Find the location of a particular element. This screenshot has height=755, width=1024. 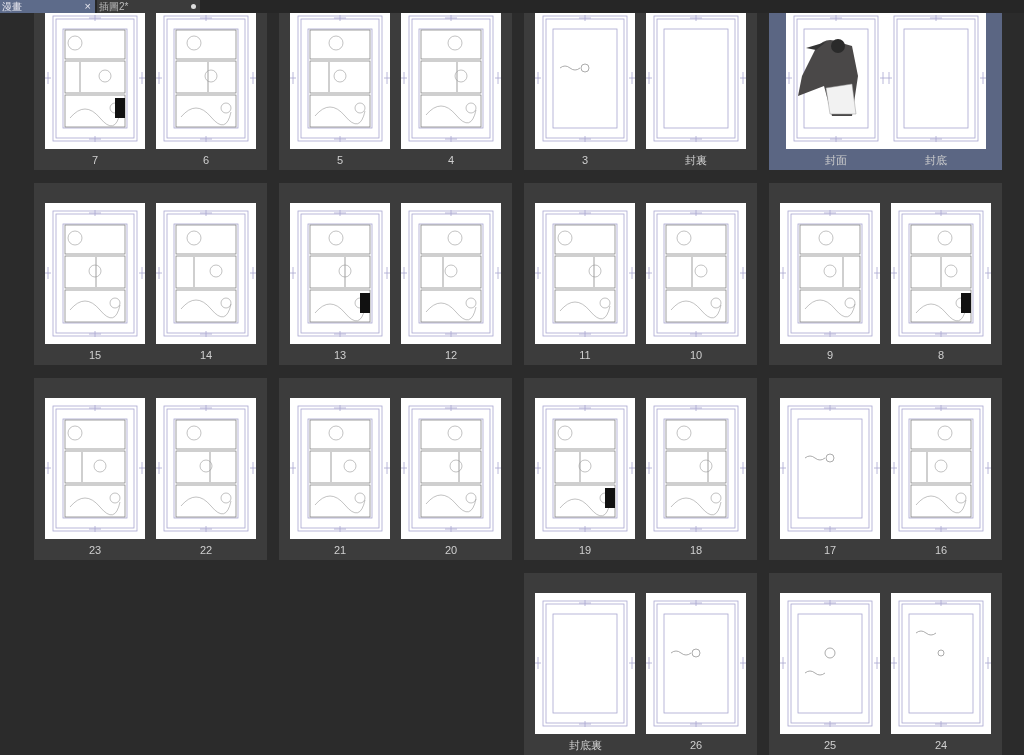

page-number: 13 is located at coordinates (340, 355).